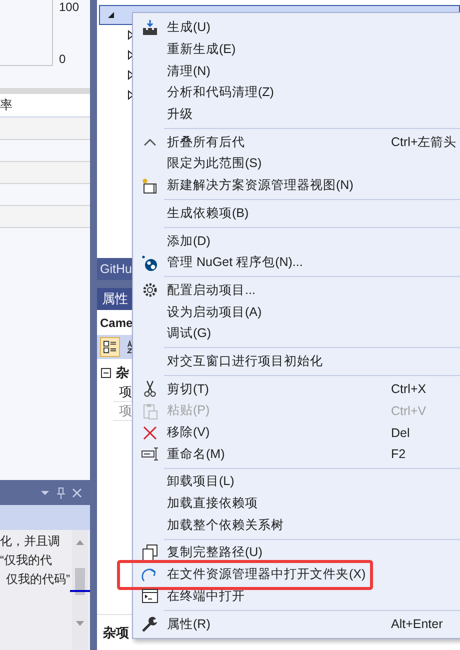  Describe the element at coordinates (150, 553) in the screenshot. I see `copy-icon` at that location.